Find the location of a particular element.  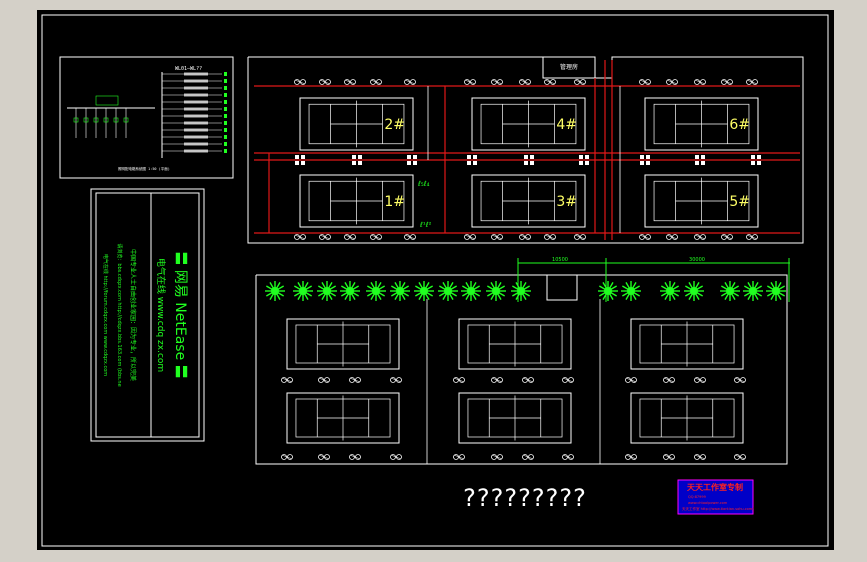

court-number: 6# is located at coordinates (739, 125).